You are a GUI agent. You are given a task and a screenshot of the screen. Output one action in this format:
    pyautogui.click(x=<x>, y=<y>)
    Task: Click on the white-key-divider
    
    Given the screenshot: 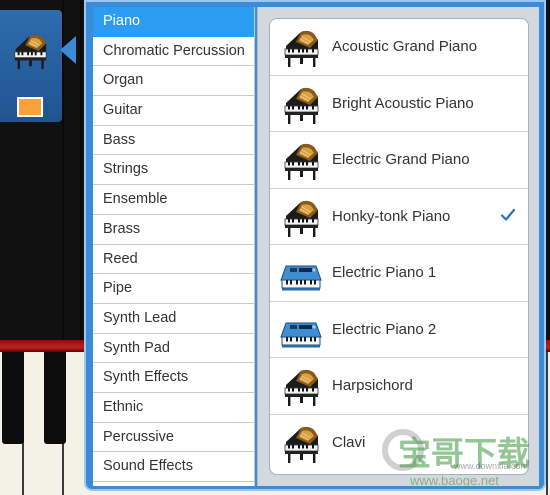 What is the action you would take?
    pyautogui.click(x=547, y=423)
    